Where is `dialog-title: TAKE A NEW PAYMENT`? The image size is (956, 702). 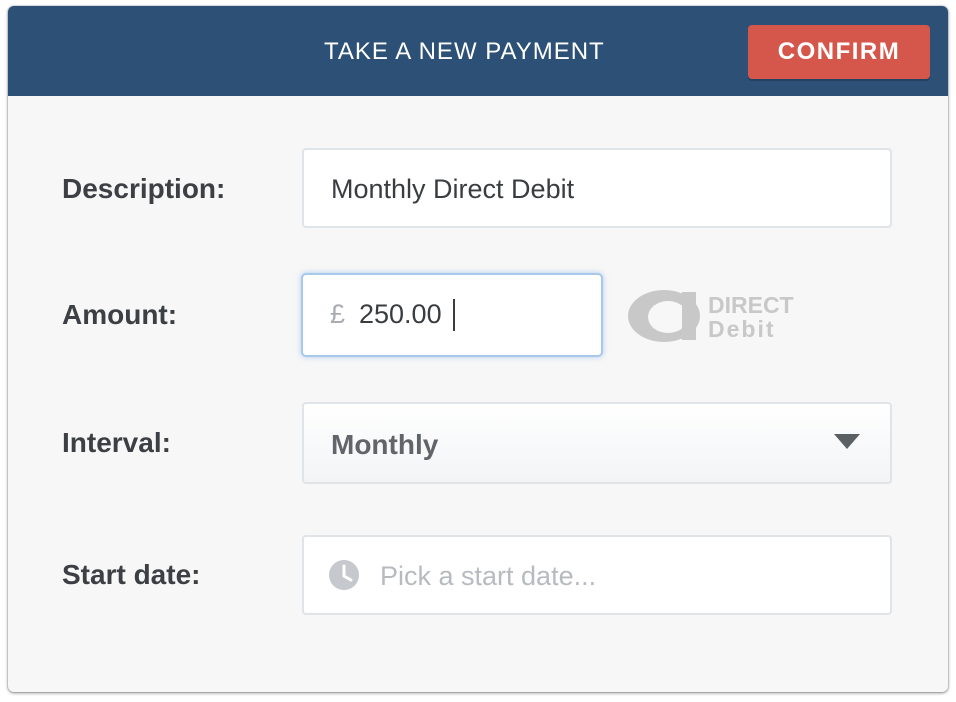
dialog-title: TAKE A NEW PAYMENT is located at coordinates (464, 51).